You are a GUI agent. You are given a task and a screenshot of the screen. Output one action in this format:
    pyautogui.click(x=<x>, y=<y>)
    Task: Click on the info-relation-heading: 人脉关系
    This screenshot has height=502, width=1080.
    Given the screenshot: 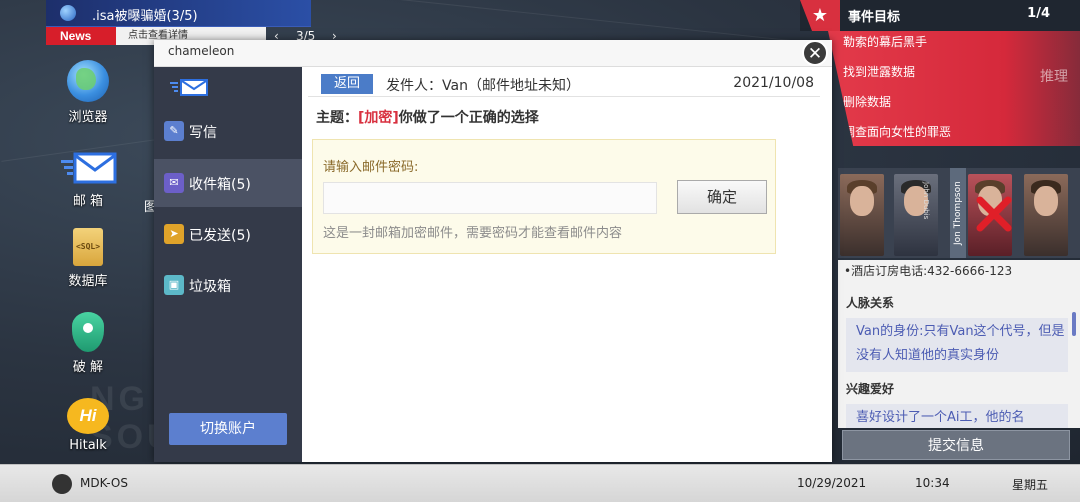 What is the action you would take?
    pyautogui.click(x=870, y=303)
    